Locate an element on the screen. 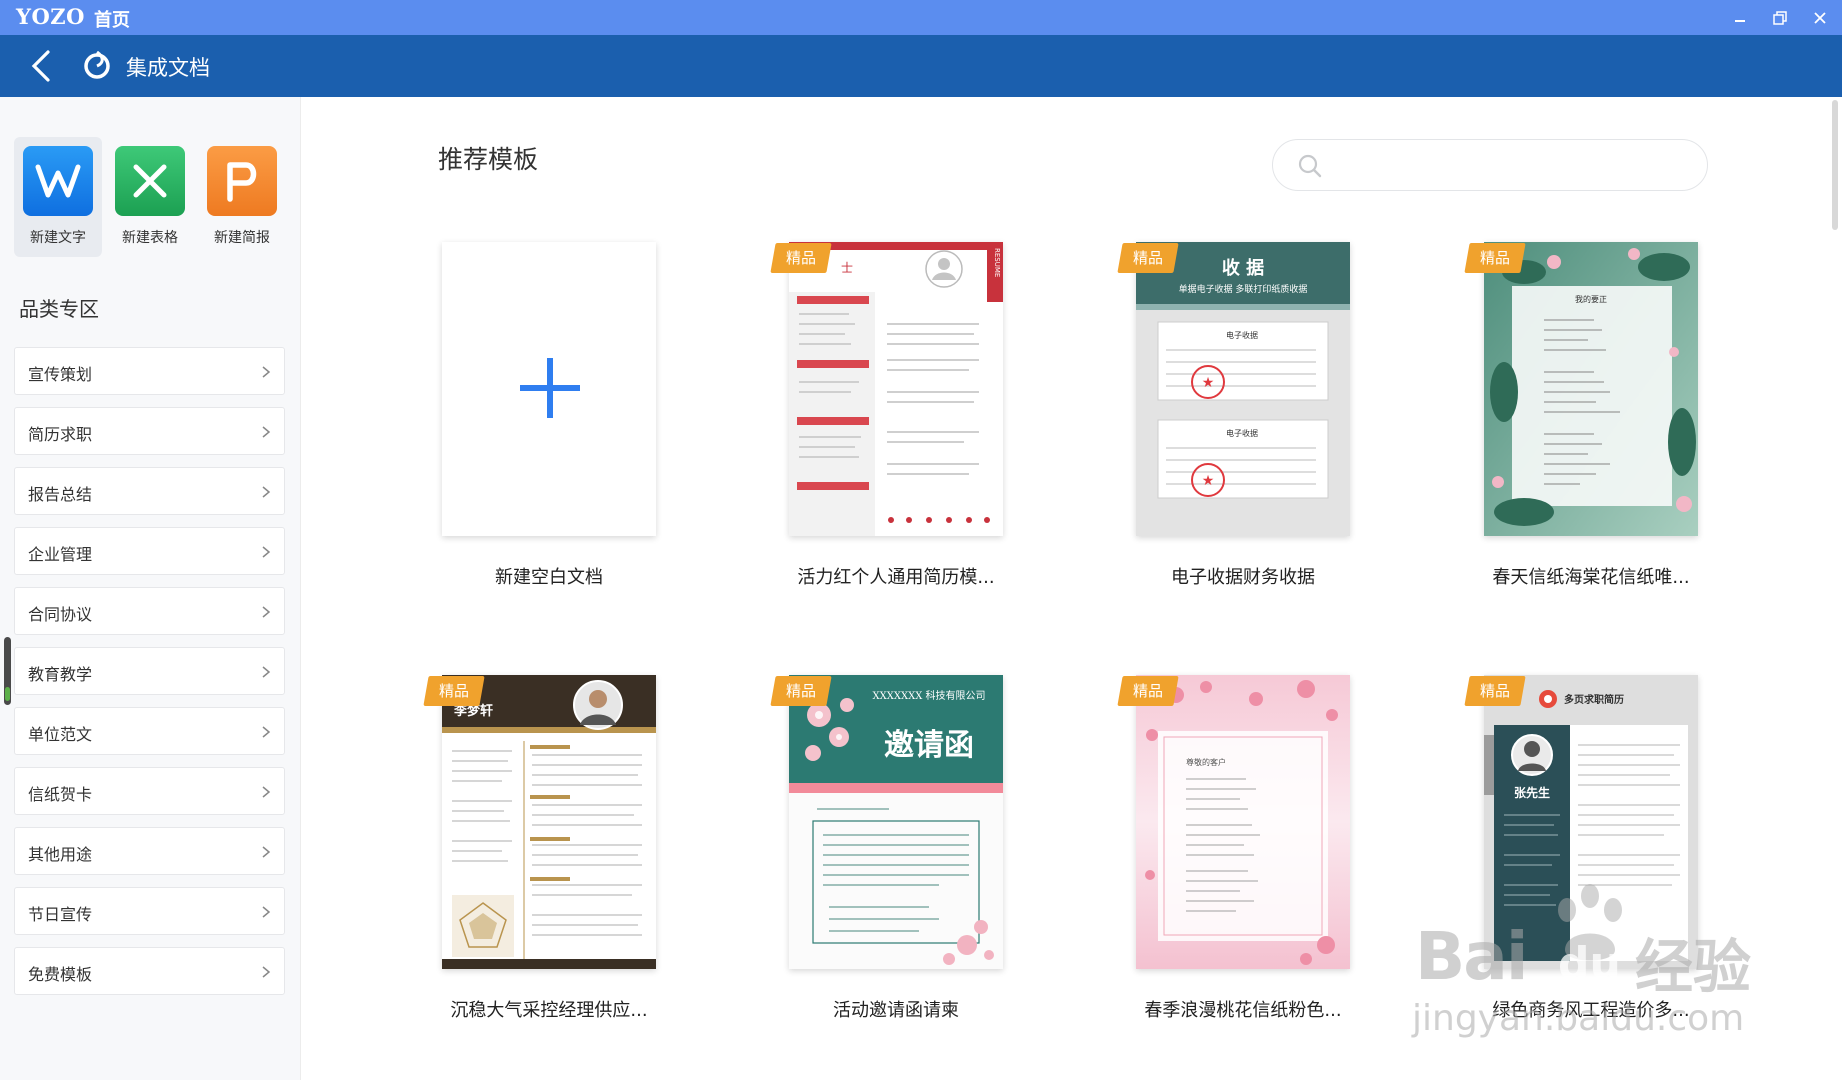 The width and height of the screenshot is (1842, 1080). page-header-title: 集成文档 is located at coordinates (168, 68).